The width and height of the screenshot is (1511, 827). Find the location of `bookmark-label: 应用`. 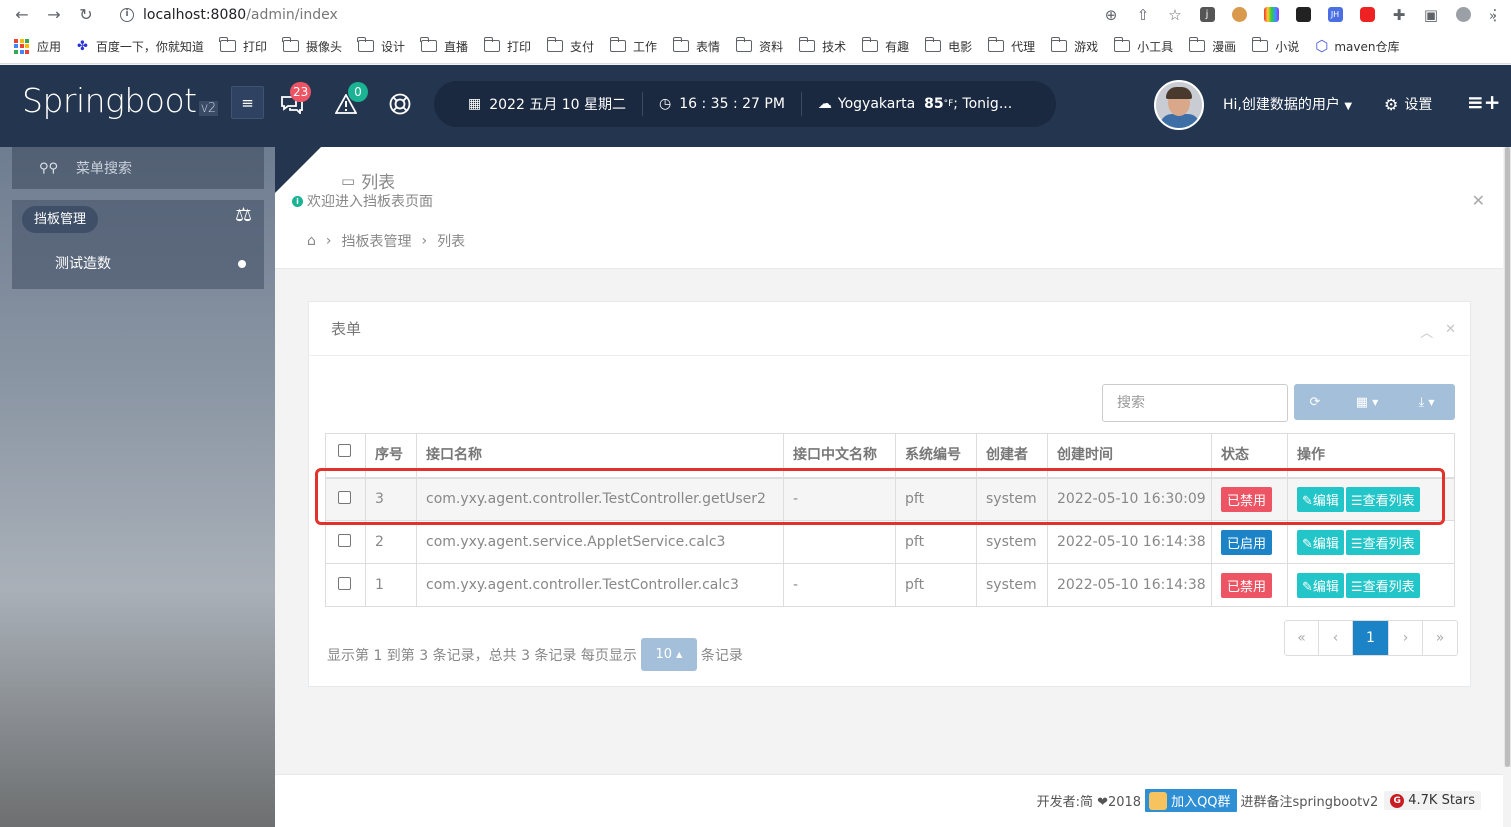

bookmark-label: 应用 is located at coordinates (49, 46).